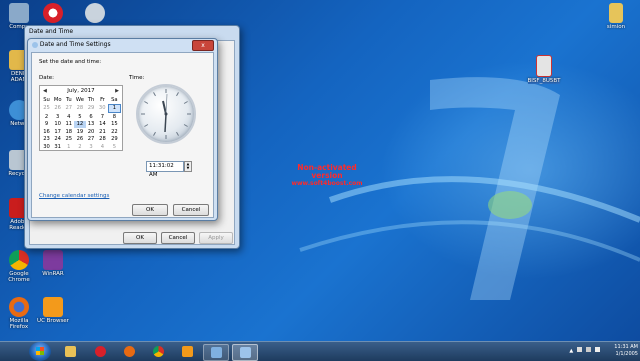 The image size is (640, 361). What do you see at coordinates (103, 117) in the screenshot?
I see `calendar-day: 7` at bounding box center [103, 117].